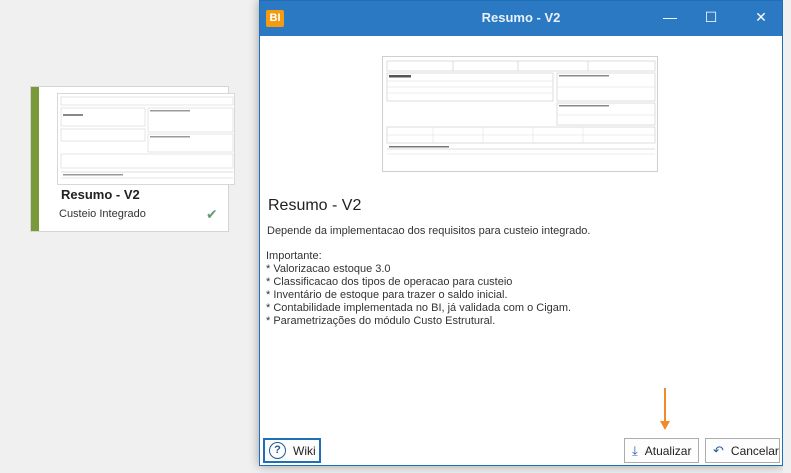 The width and height of the screenshot is (791, 473). I want to click on wiki-label: Wiki, so click(304, 450).